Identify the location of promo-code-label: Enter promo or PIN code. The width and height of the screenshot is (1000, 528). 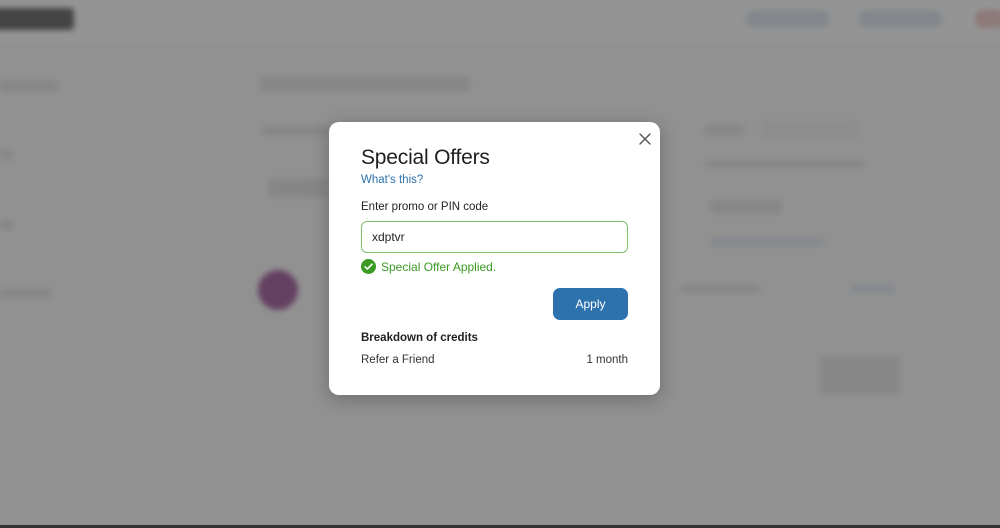
(425, 207).